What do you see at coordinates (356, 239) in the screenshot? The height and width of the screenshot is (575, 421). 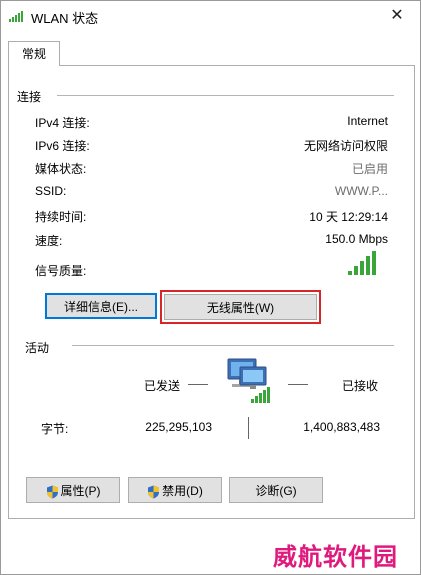 I see `speed-value: 150.0 Mbps` at bounding box center [356, 239].